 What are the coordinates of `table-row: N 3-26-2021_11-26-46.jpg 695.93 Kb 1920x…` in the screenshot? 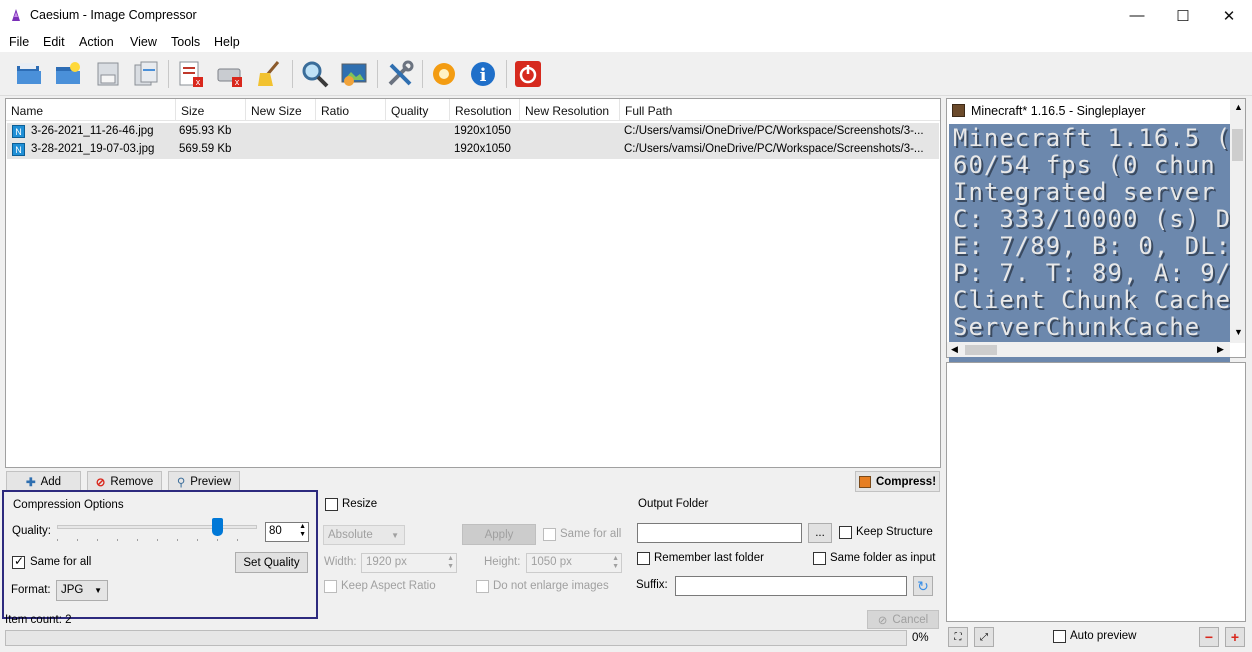 It's located at (473, 132).